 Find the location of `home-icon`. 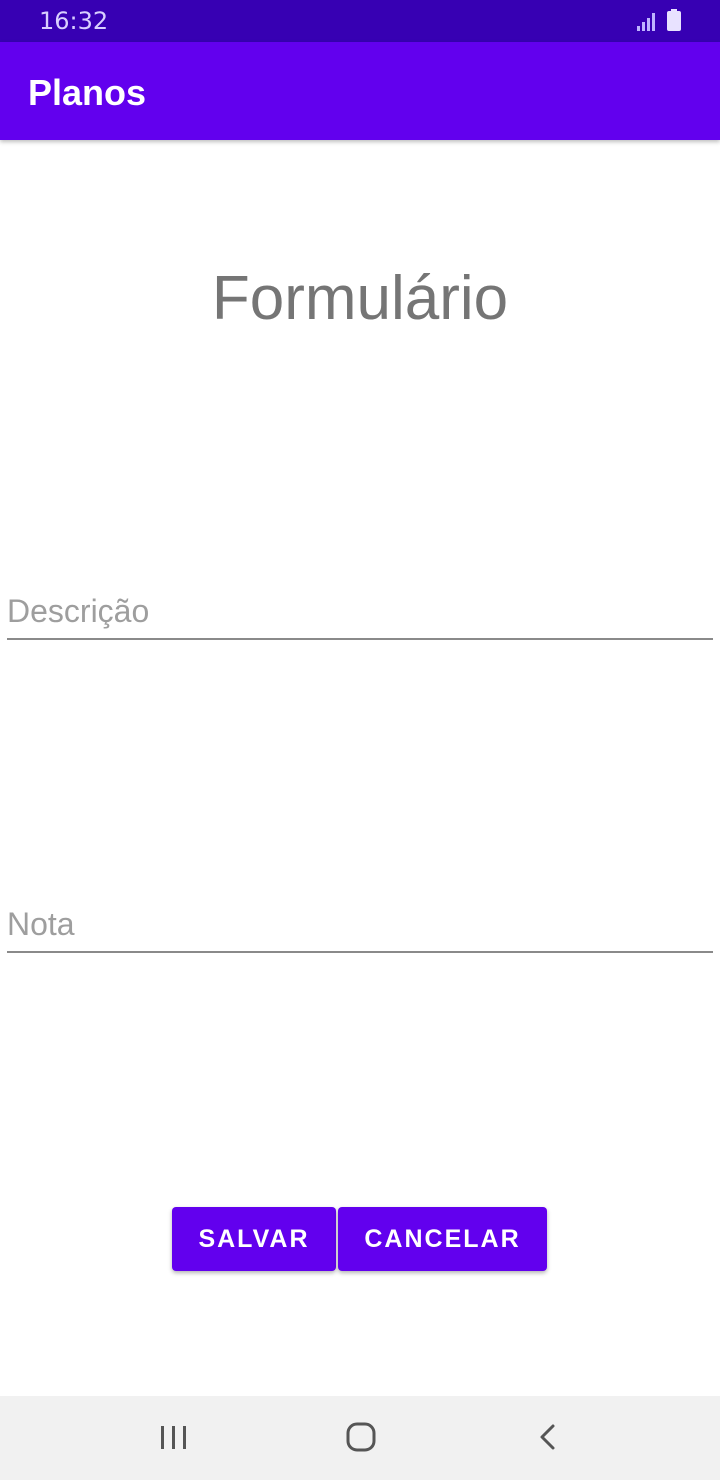

home-icon is located at coordinates (361, 1438).